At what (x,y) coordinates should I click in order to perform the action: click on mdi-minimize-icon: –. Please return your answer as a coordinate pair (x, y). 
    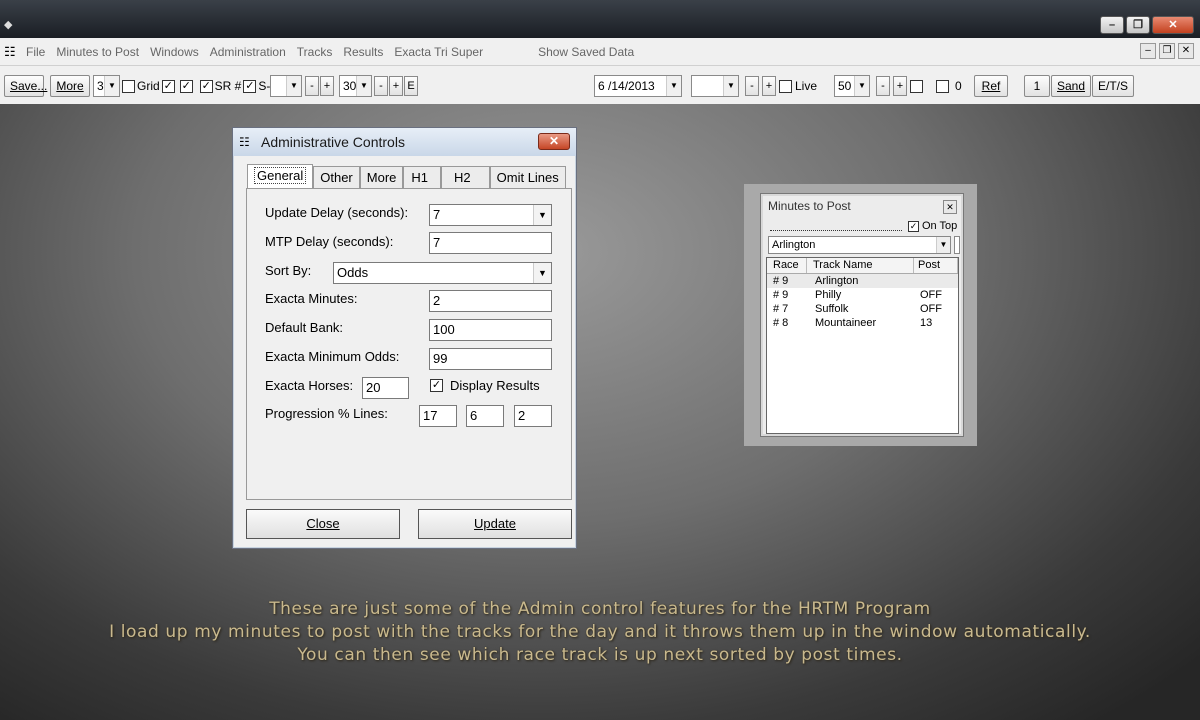
    Looking at the image, I should click on (1148, 51).